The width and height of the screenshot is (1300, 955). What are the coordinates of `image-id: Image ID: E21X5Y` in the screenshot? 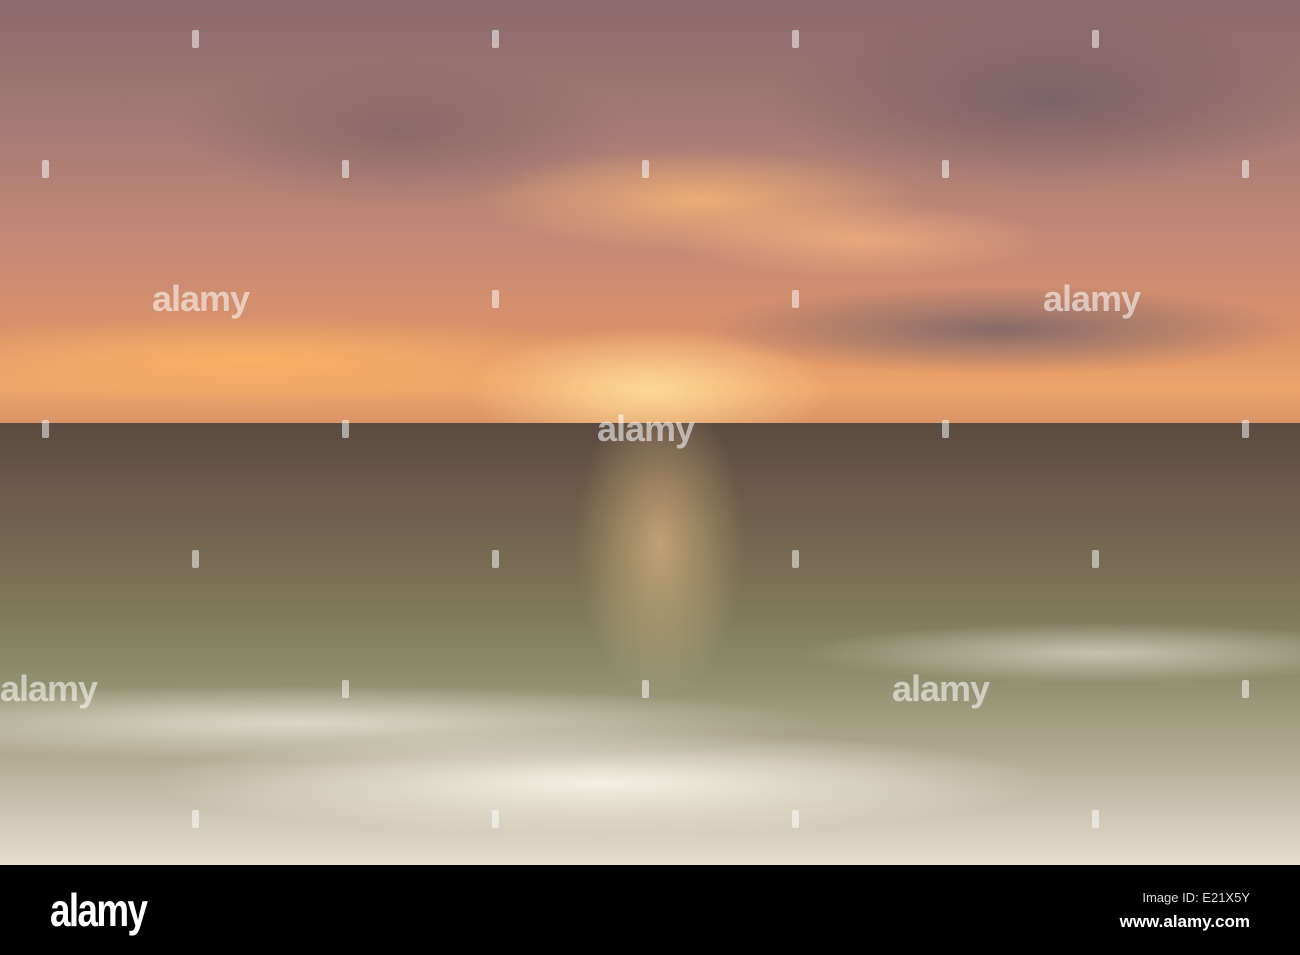 It's located at (1196, 897).